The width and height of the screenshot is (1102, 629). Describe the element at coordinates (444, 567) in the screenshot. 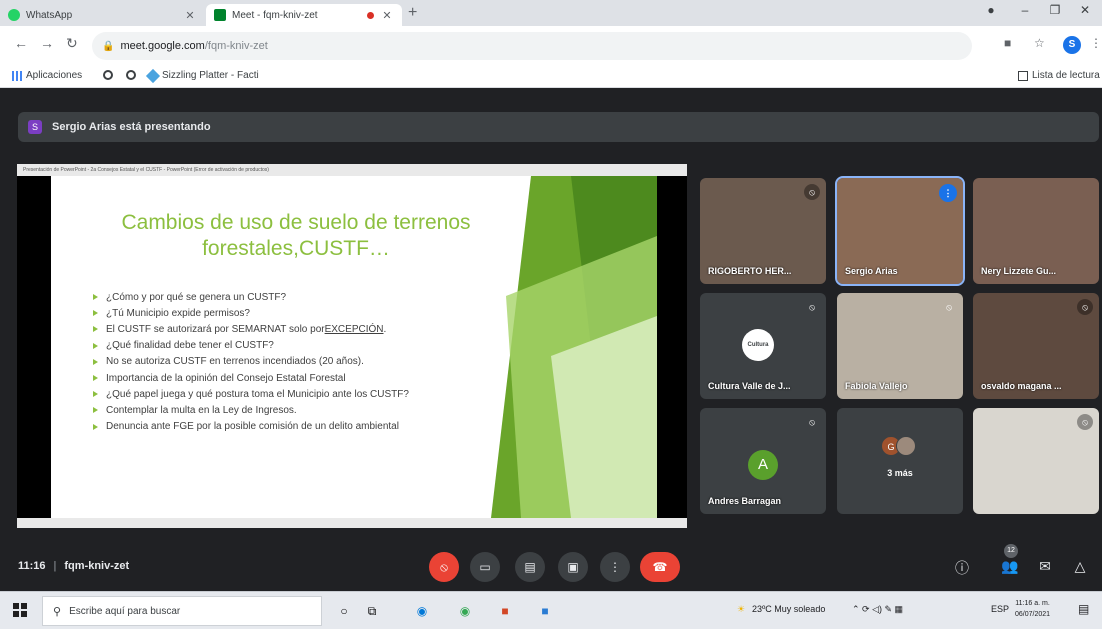

I see `microphone-toggle-button: ⦸` at that location.